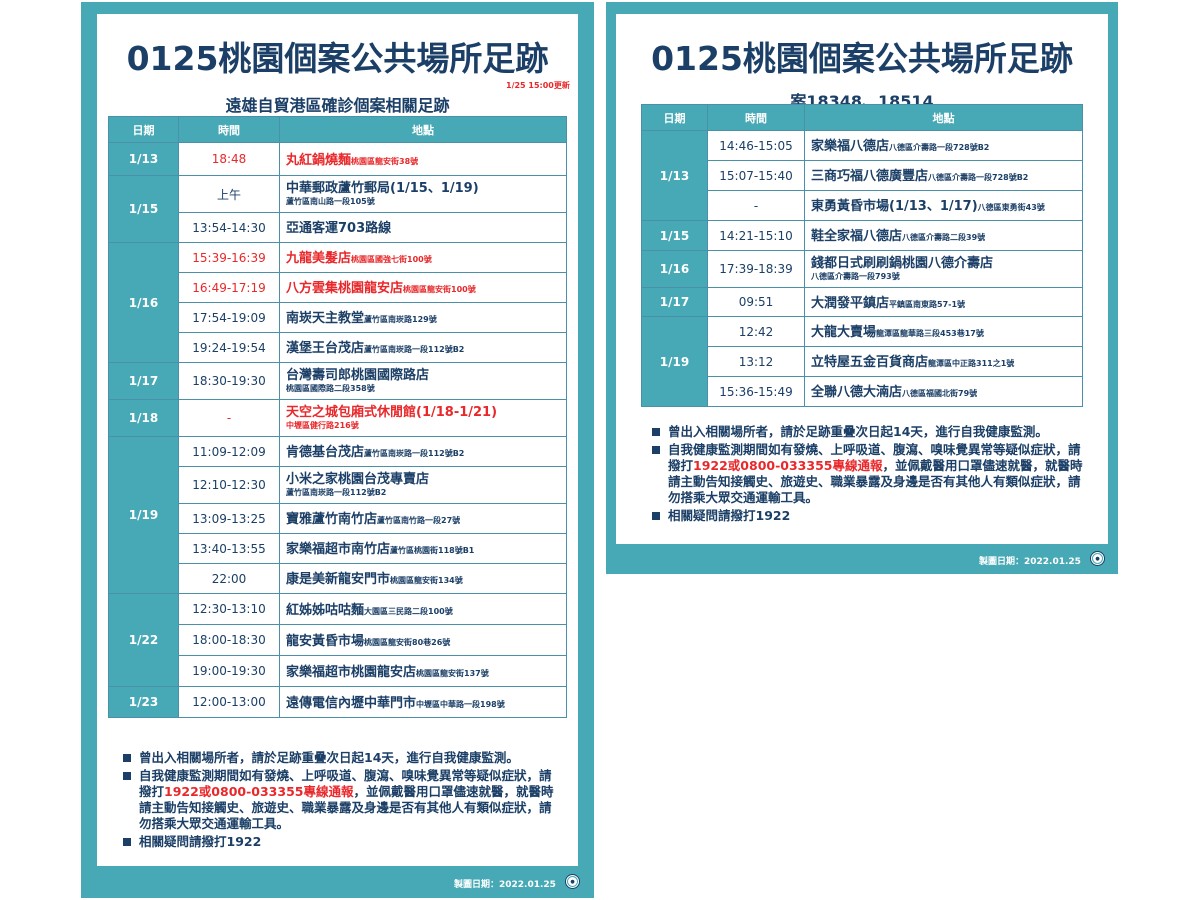 This screenshot has height=900, width=1200. Describe the element at coordinates (857, 237) in the screenshot. I see `place-name: 鞋全家福八德店` at that location.